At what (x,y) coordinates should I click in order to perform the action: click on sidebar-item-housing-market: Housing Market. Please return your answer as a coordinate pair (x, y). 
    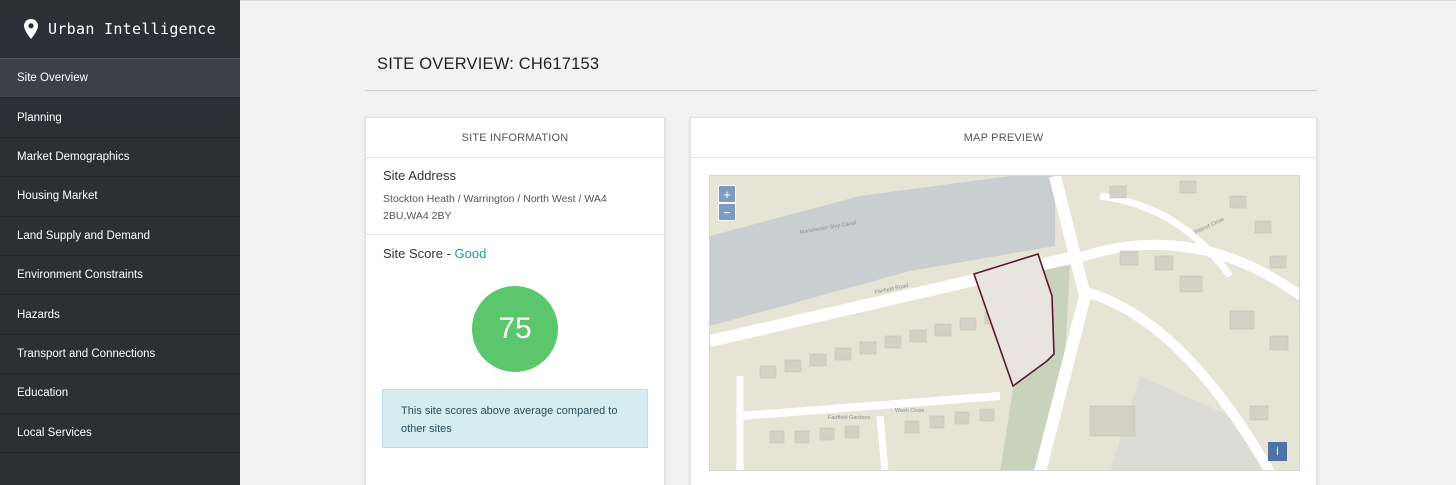
    Looking at the image, I should click on (120, 197).